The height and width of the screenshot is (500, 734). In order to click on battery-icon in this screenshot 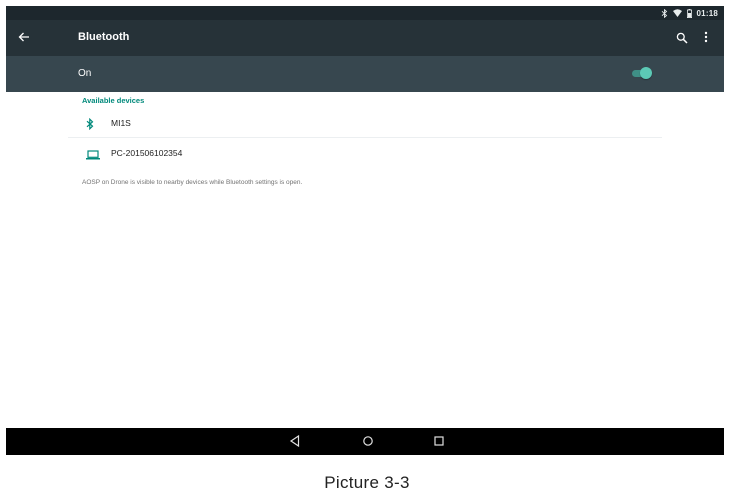, I will do `click(689, 13)`.